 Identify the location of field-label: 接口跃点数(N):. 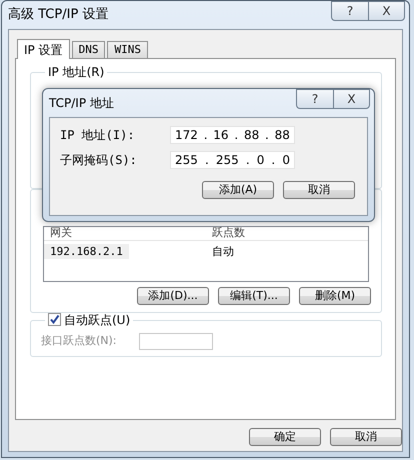
(79, 341).